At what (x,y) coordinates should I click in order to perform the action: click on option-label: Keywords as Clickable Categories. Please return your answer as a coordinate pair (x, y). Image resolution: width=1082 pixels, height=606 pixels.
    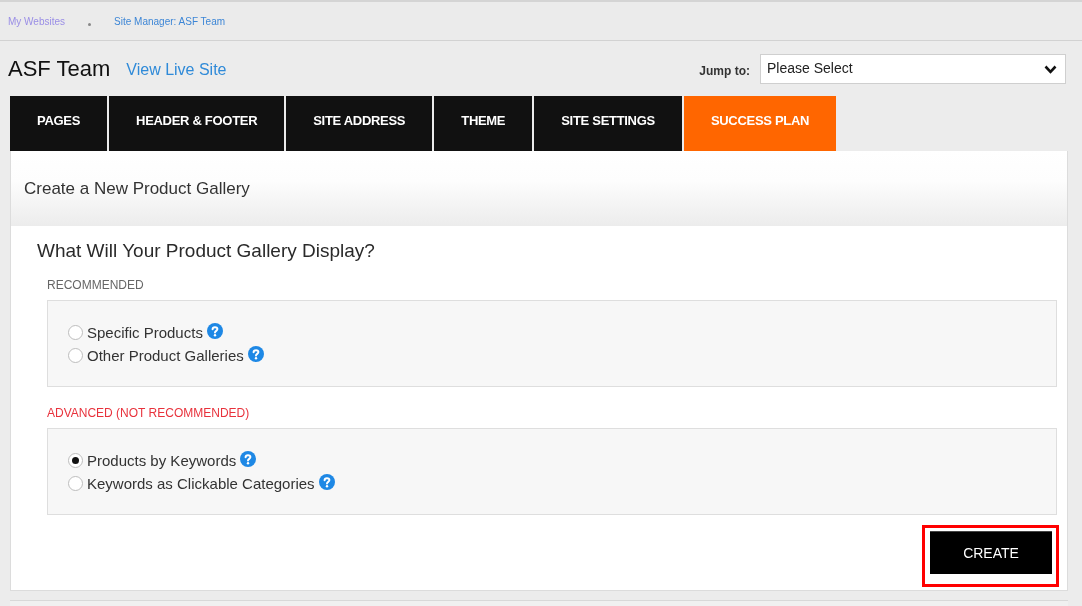
    Looking at the image, I should click on (201, 483).